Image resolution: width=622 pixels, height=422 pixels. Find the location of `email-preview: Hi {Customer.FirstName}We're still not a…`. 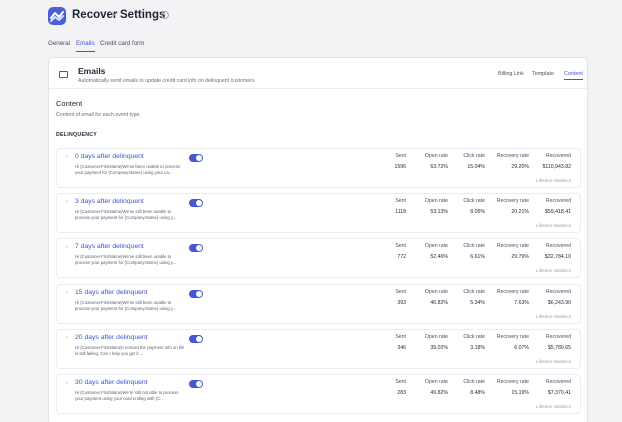

email-preview: Hi {Customer.FirstName}We're still not a… is located at coordinates (127, 395).